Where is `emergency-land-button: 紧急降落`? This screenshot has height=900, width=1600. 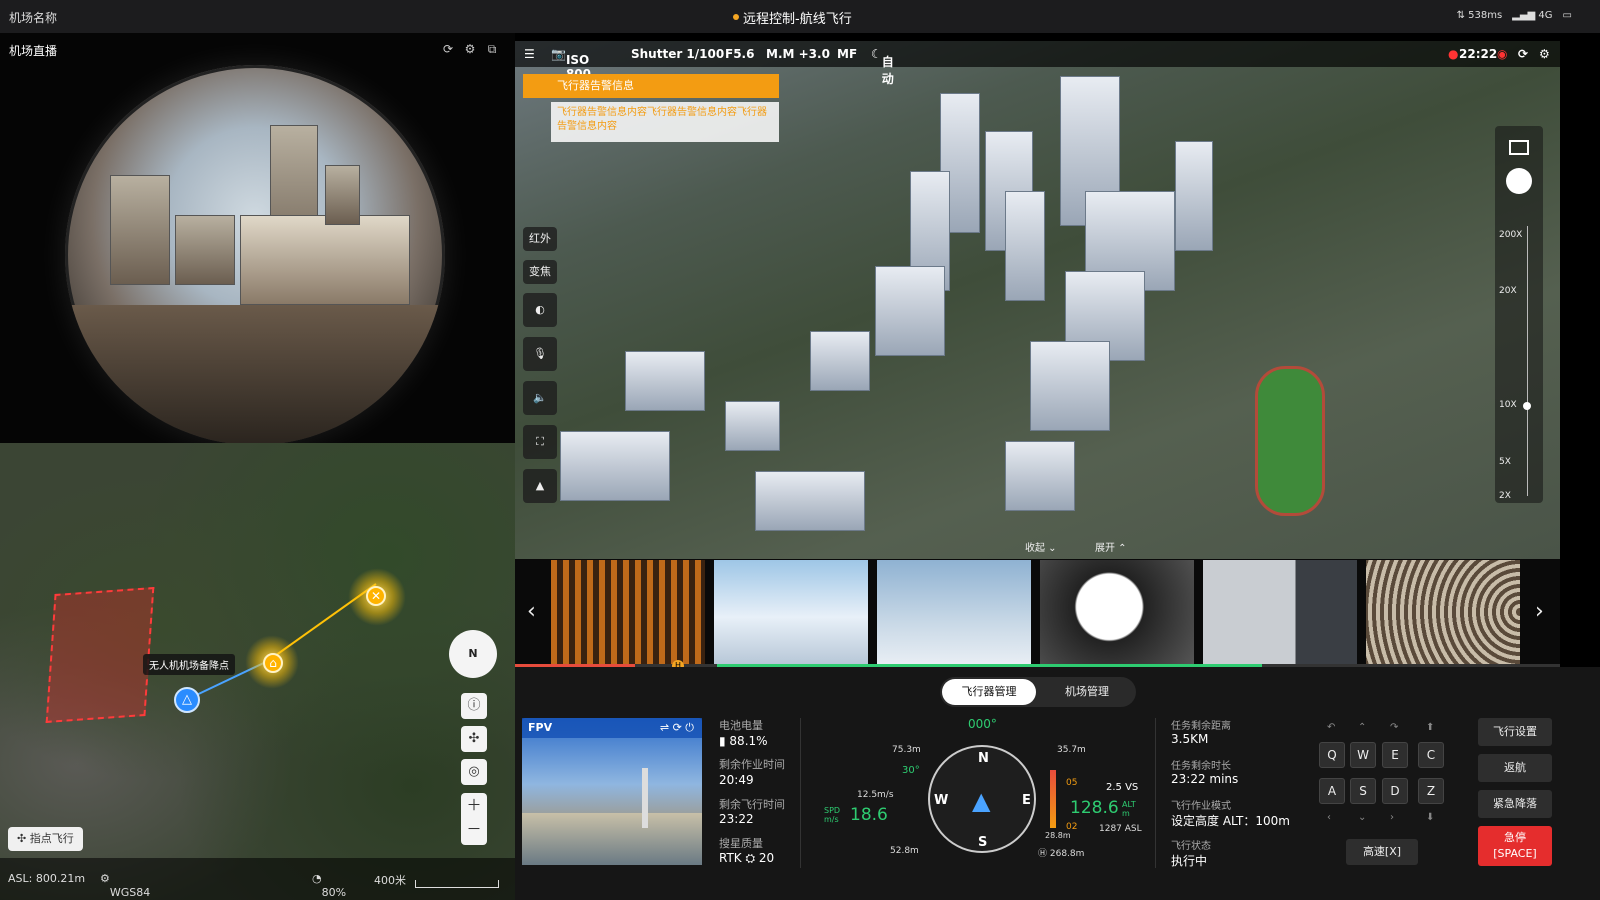 emergency-land-button: 紧急降落 is located at coordinates (1515, 804).